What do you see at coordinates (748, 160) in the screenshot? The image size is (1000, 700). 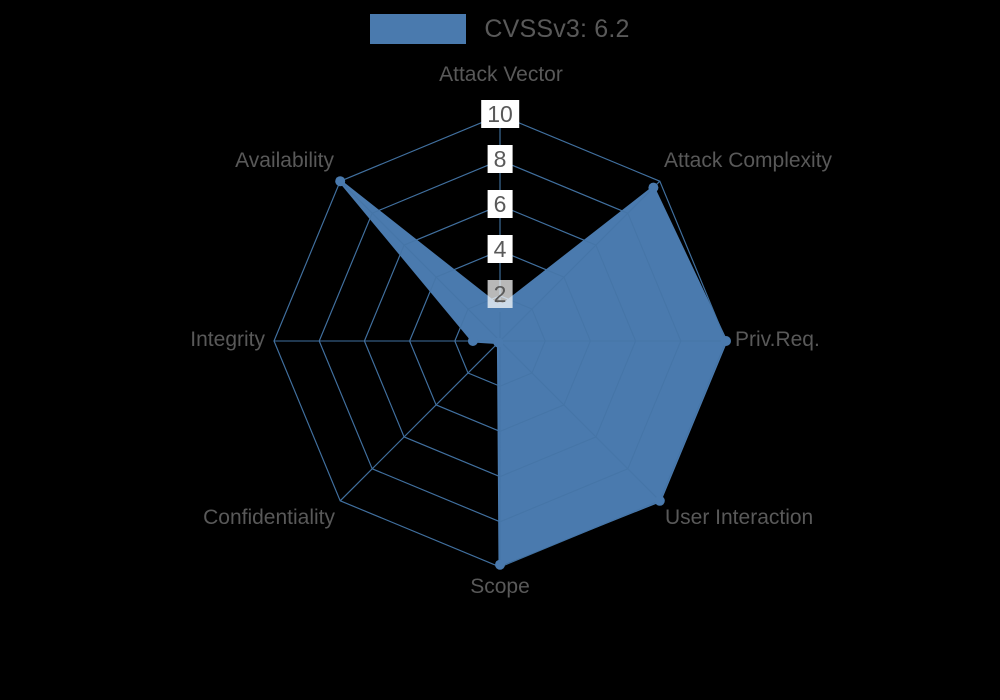 I see `axis-label-attack-complexity: Attack Complexity` at bounding box center [748, 160].